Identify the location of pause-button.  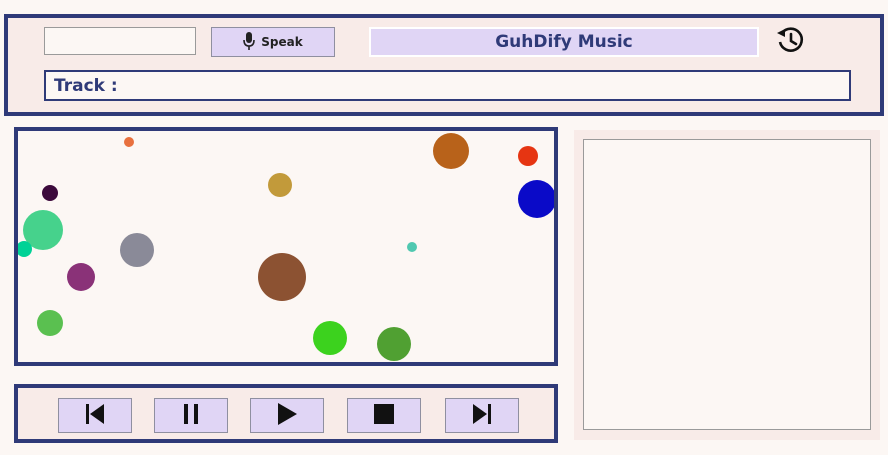
(191, 415).